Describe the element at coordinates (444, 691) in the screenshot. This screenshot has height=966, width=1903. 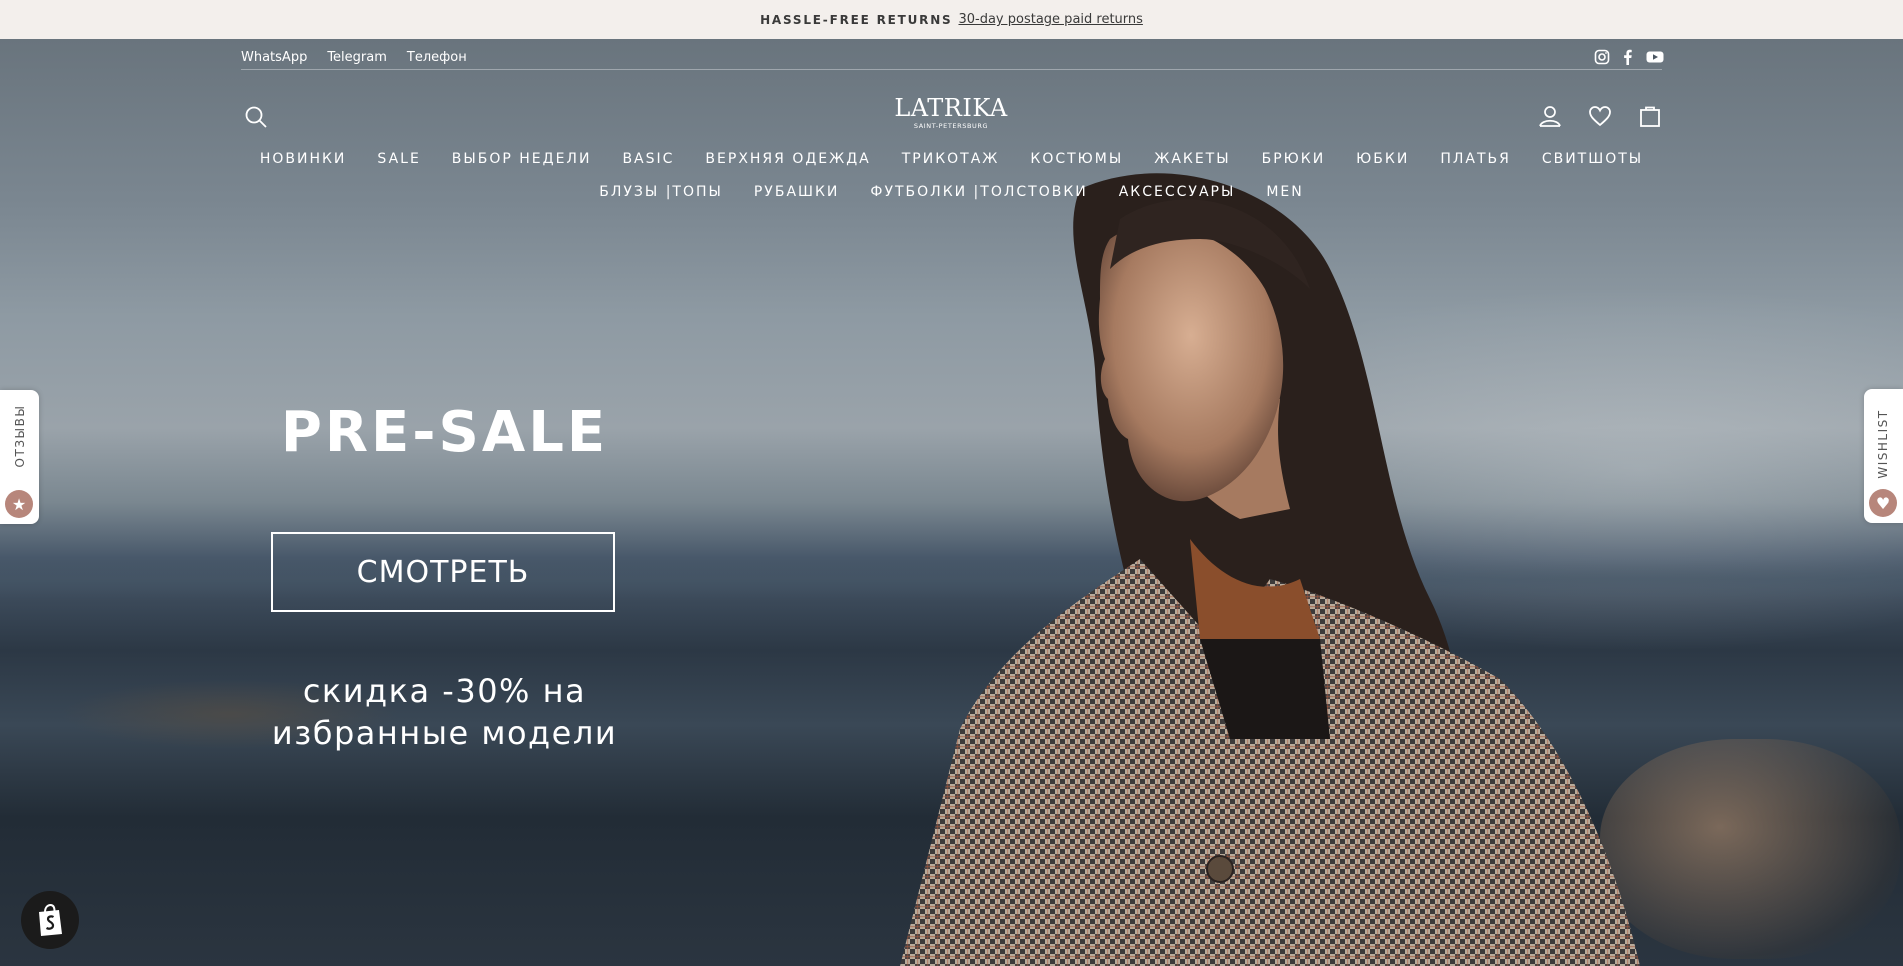
I see `discount-line-1: скидка -30% на` at that location.